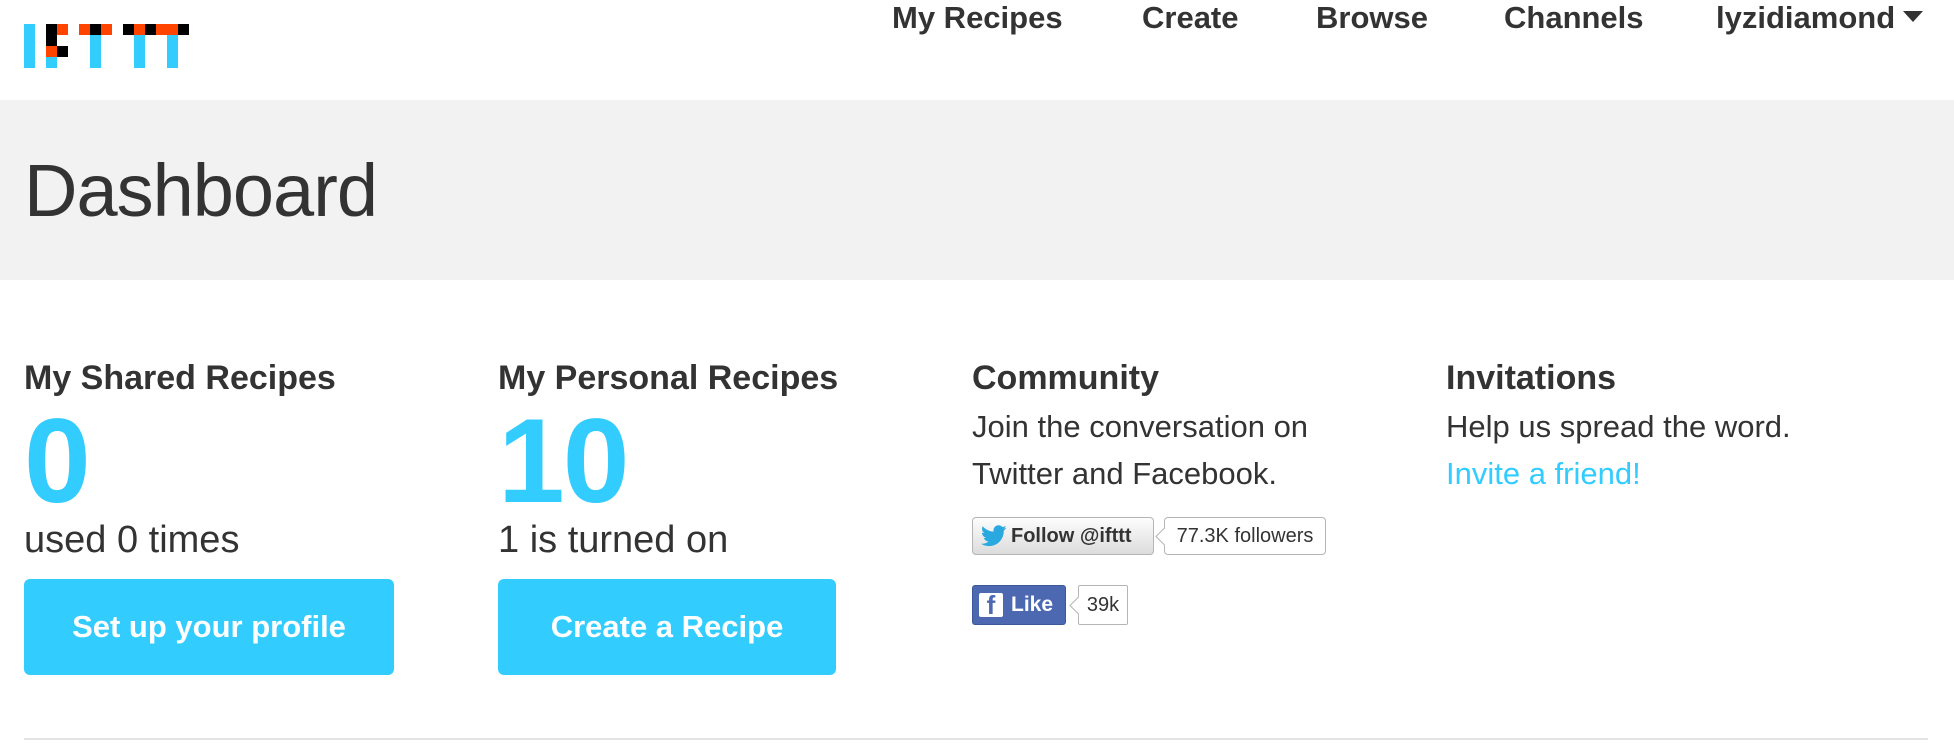 This screenshot has height=748, width=1954. I want to click on caret-down-icon, so click(1913, 17).